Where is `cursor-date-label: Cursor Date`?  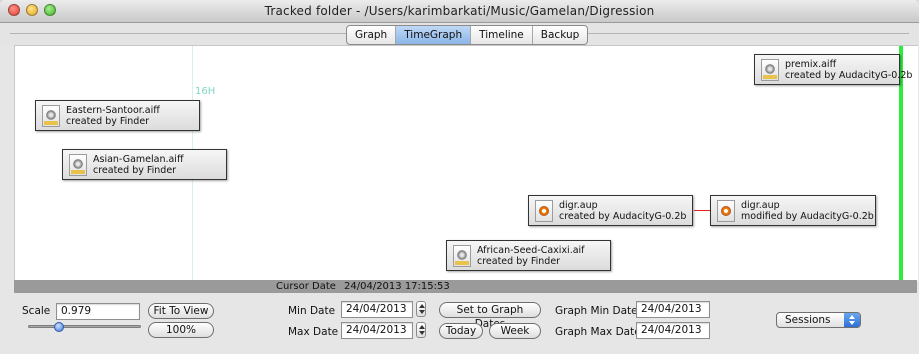
cursor-date-label: Cursor Date is located at coordinates (306, 286).